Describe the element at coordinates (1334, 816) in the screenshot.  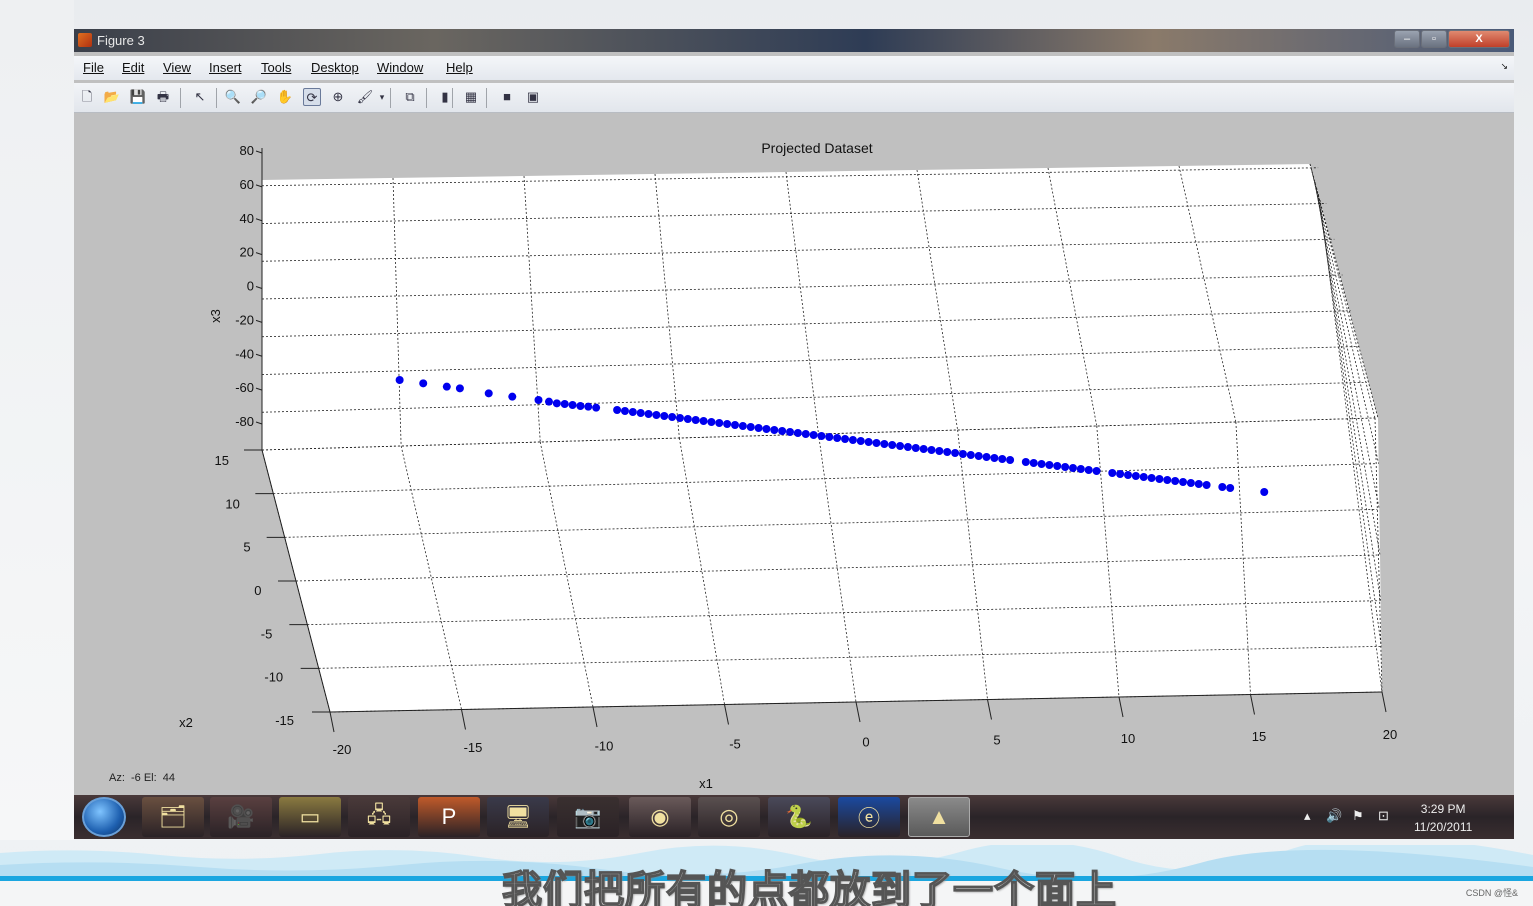
I see `volume-icon: 🔊` at that location.